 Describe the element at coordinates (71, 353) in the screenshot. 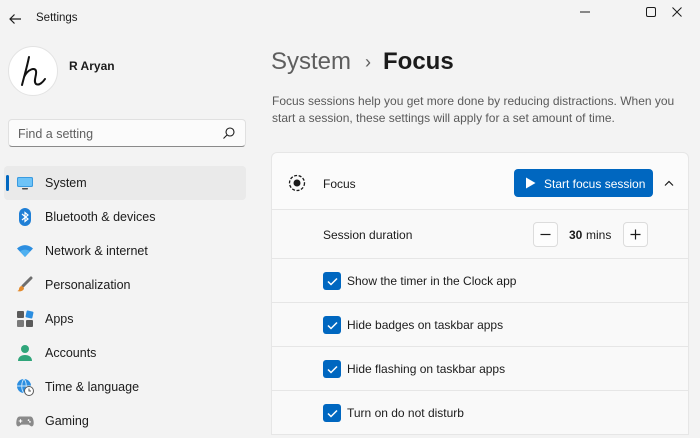

I see `sidebar-item-label: Accounts` at that location.